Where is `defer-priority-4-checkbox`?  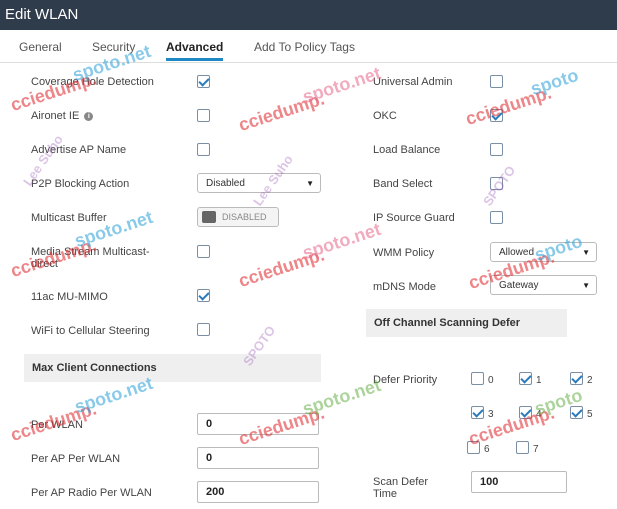
defer-priority-4-checkbox is located at coordinates (525, 412).